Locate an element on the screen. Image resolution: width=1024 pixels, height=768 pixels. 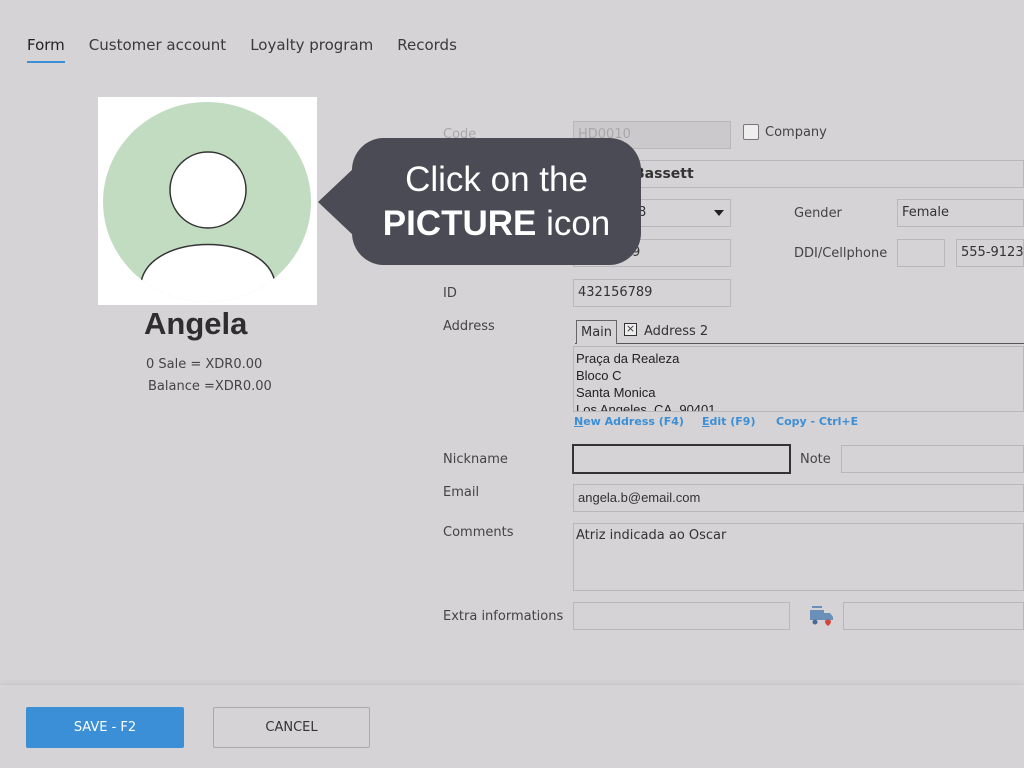
avatar-placeholder is located at coordinates (207, 202).